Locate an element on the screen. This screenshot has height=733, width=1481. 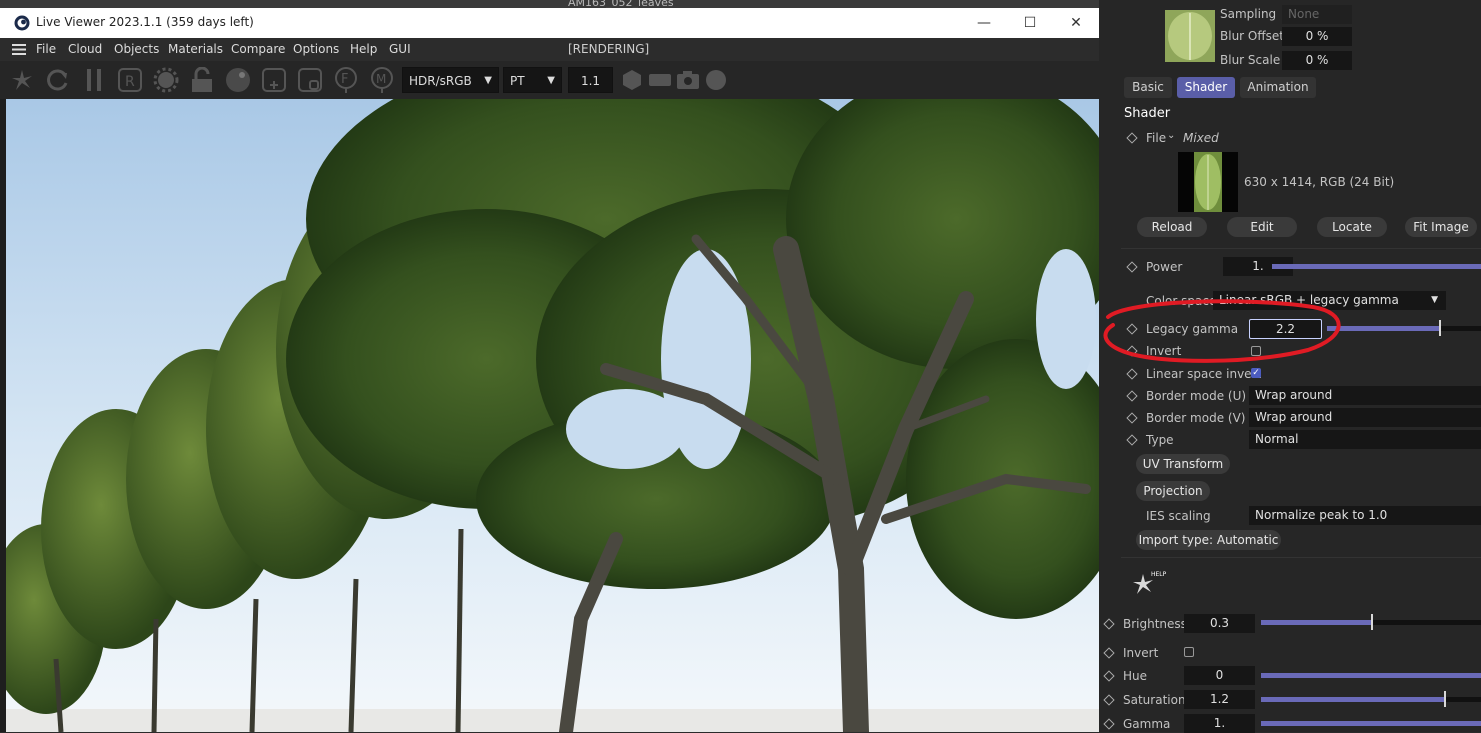
ies-scaling-dropdown: Normalize peak to 1.0 is located at coordinates (1365, 515).